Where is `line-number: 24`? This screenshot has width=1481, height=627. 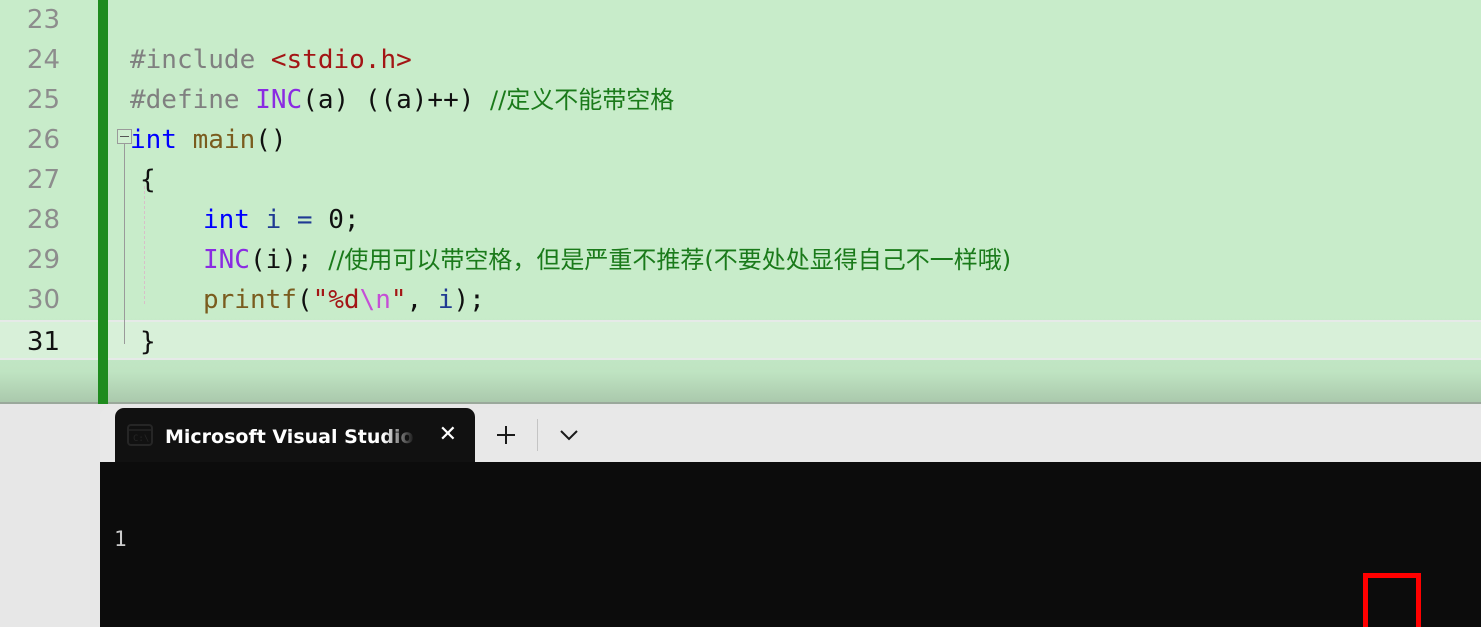
line-number: 24 is located at coordinates (43, 60).